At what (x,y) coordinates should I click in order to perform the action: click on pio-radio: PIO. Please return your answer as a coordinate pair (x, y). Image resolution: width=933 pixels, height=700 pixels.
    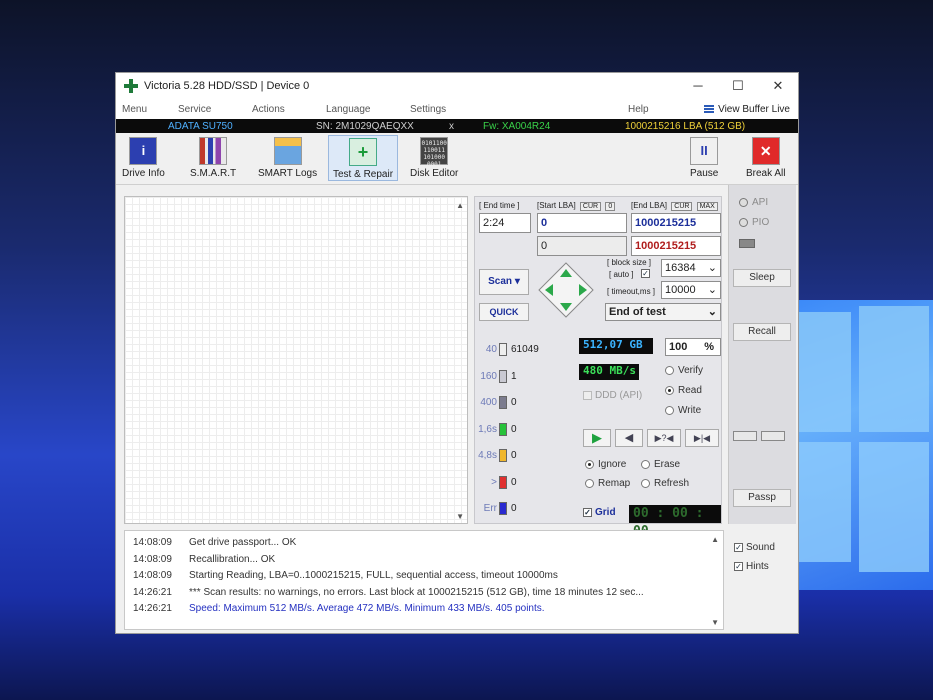
    Looking at the image, I should click on (754, 222).